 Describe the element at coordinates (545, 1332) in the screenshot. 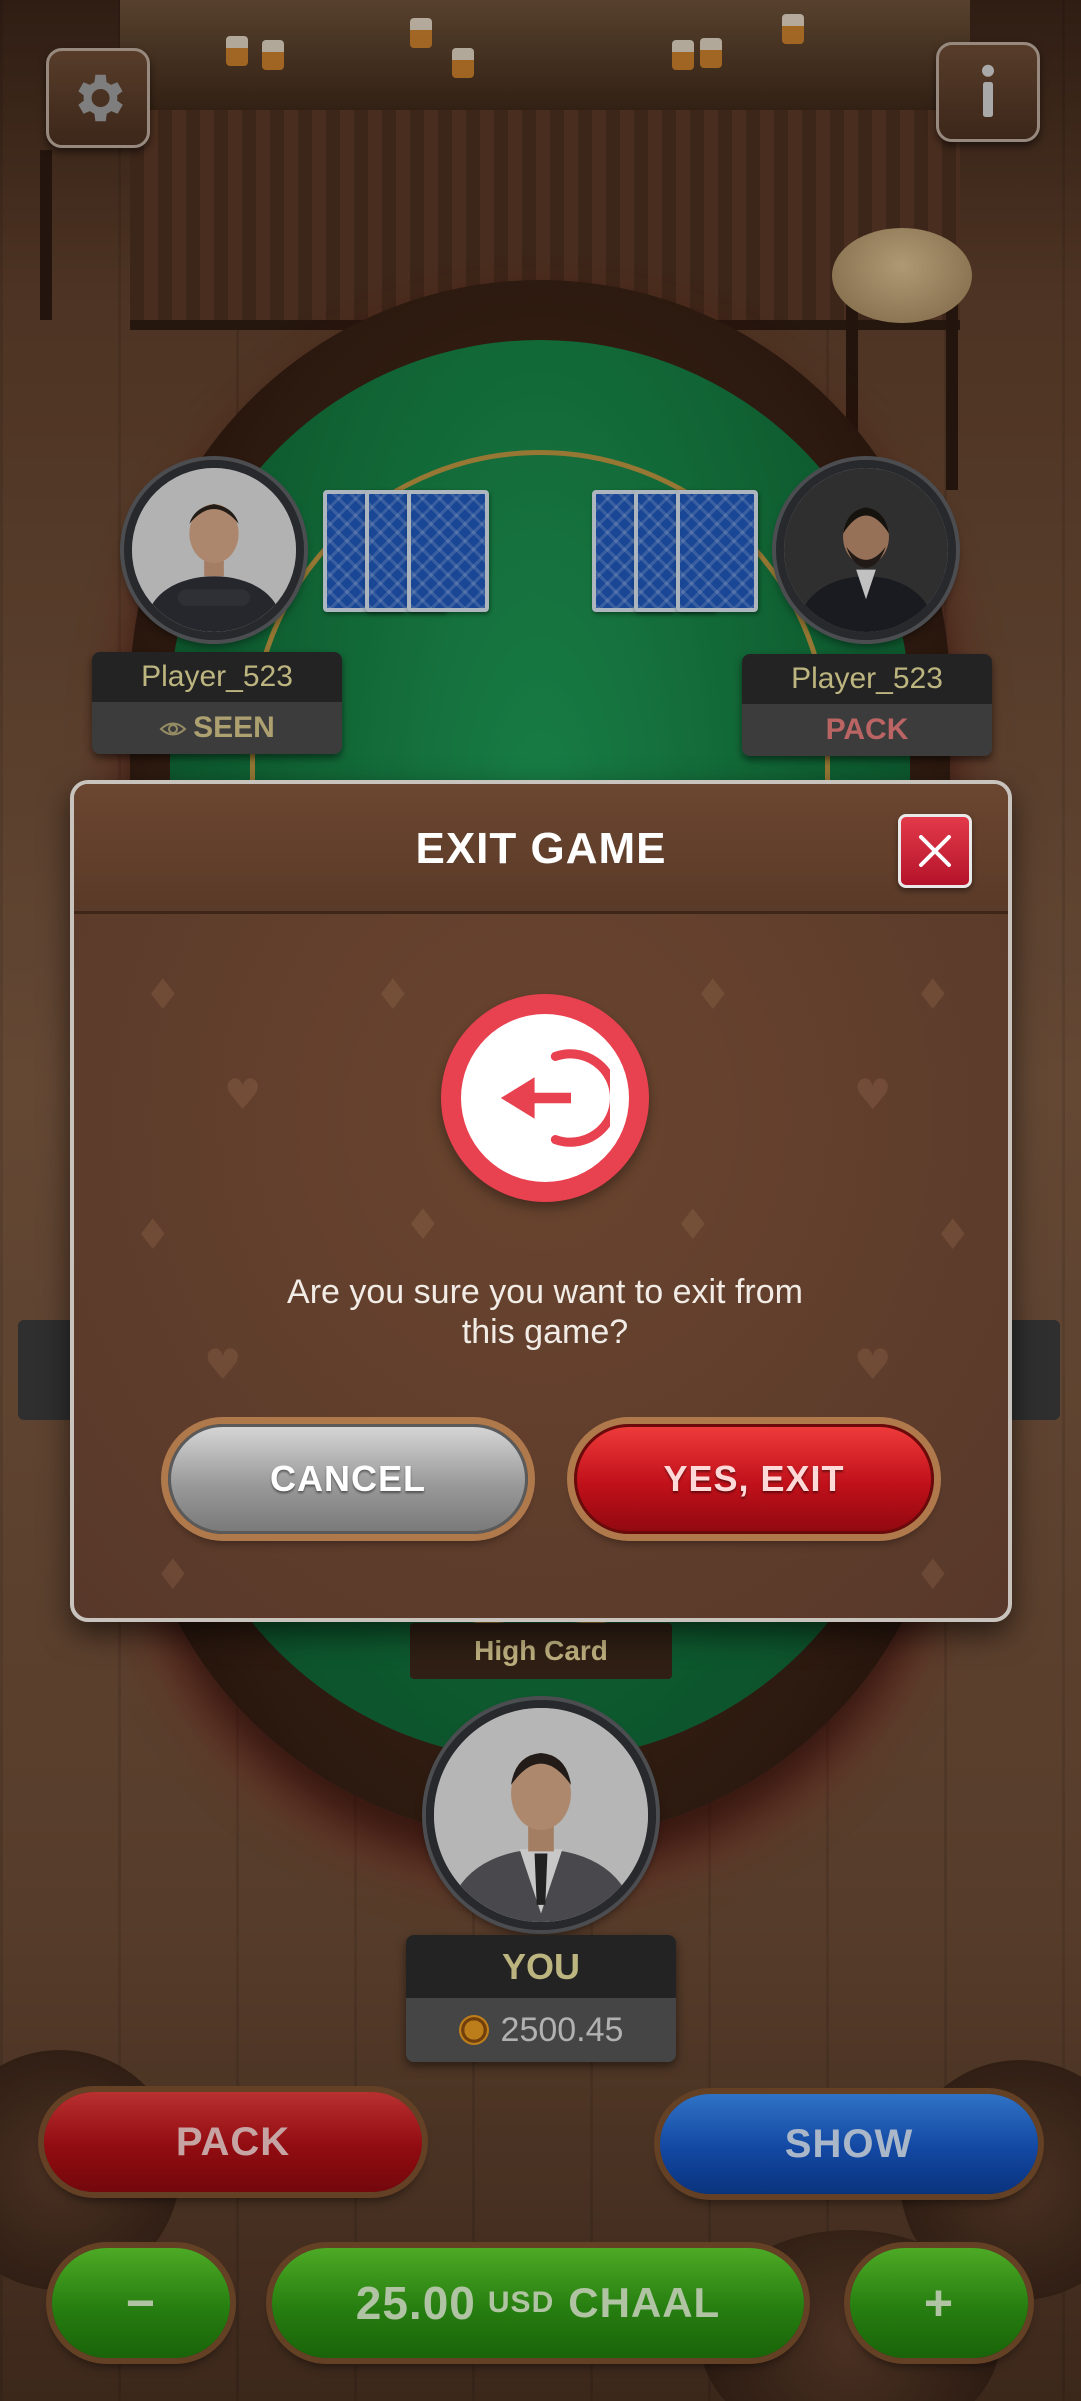

I see `modal-message-line2: this game?` at that location.